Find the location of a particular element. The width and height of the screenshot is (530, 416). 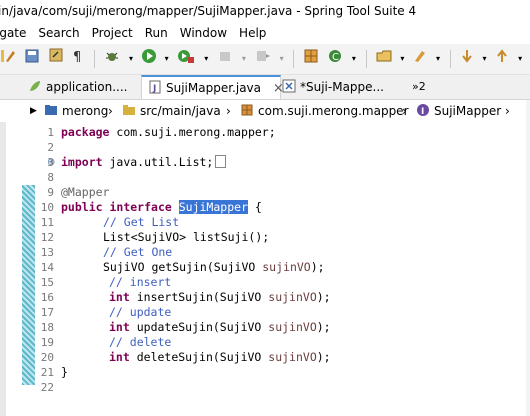

line-number: 17 is located at coordinates (47, 312).